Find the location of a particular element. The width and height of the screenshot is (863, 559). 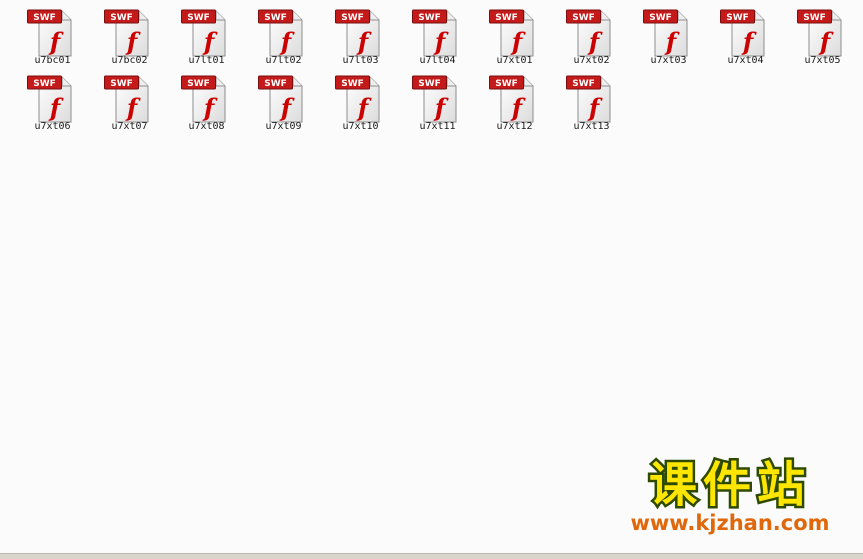

file-item-u7lt02: SWF f u7lt02 is located at coordinates (283, 37).